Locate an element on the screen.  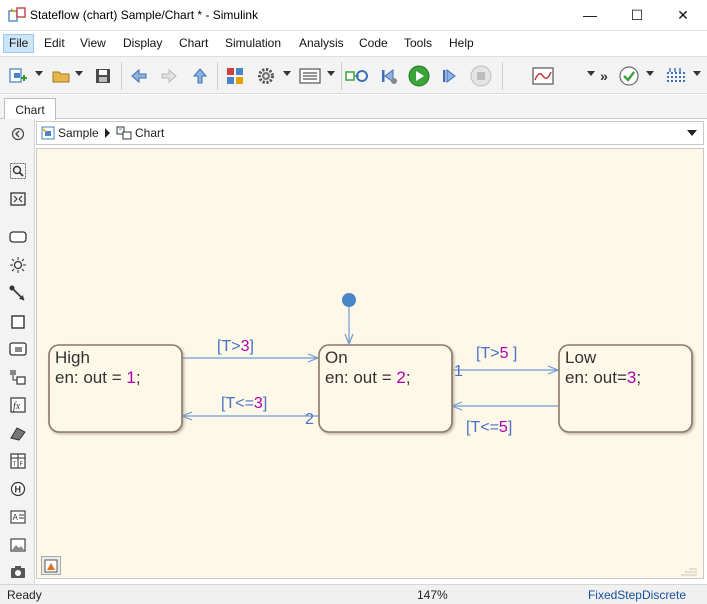
toolbar: » is located at coordinates (353, 75).